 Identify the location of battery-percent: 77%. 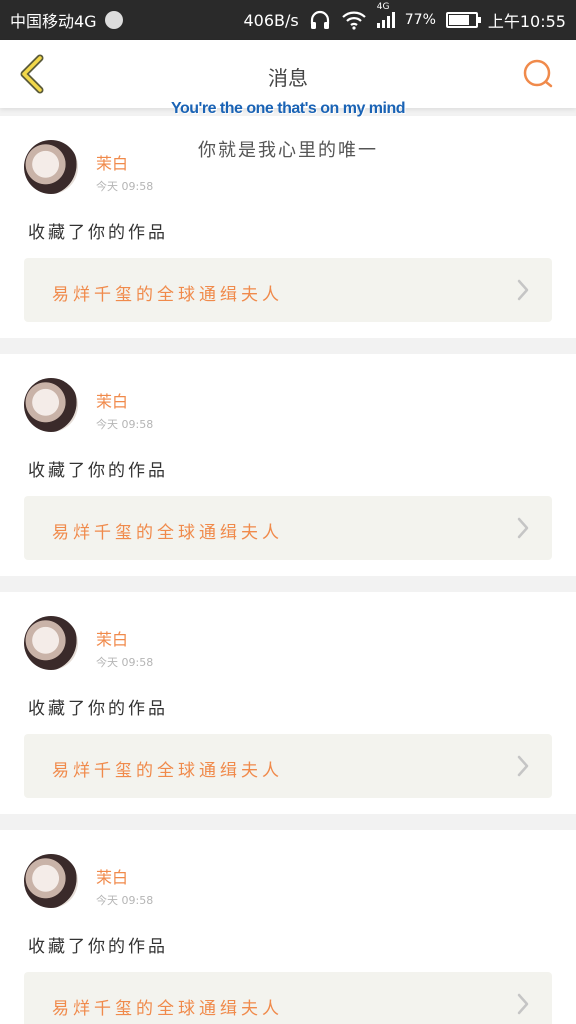
(420, 20).